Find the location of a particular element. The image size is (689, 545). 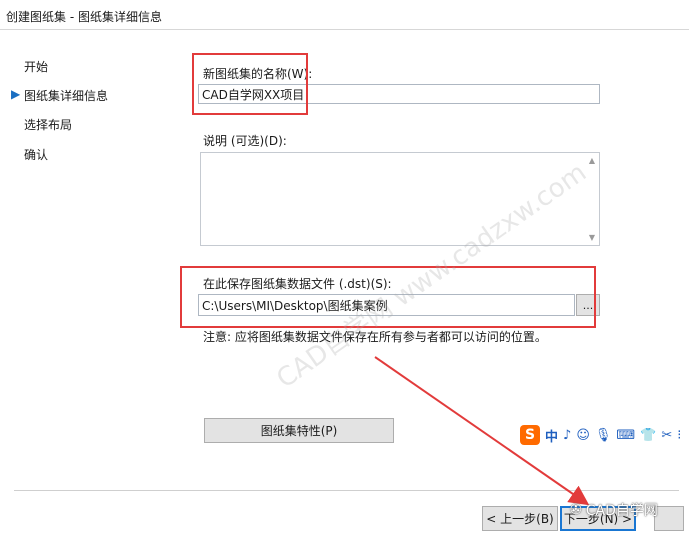

wechat-watermark: ✇ CAD自学网 is located at coordinates (614, 510).